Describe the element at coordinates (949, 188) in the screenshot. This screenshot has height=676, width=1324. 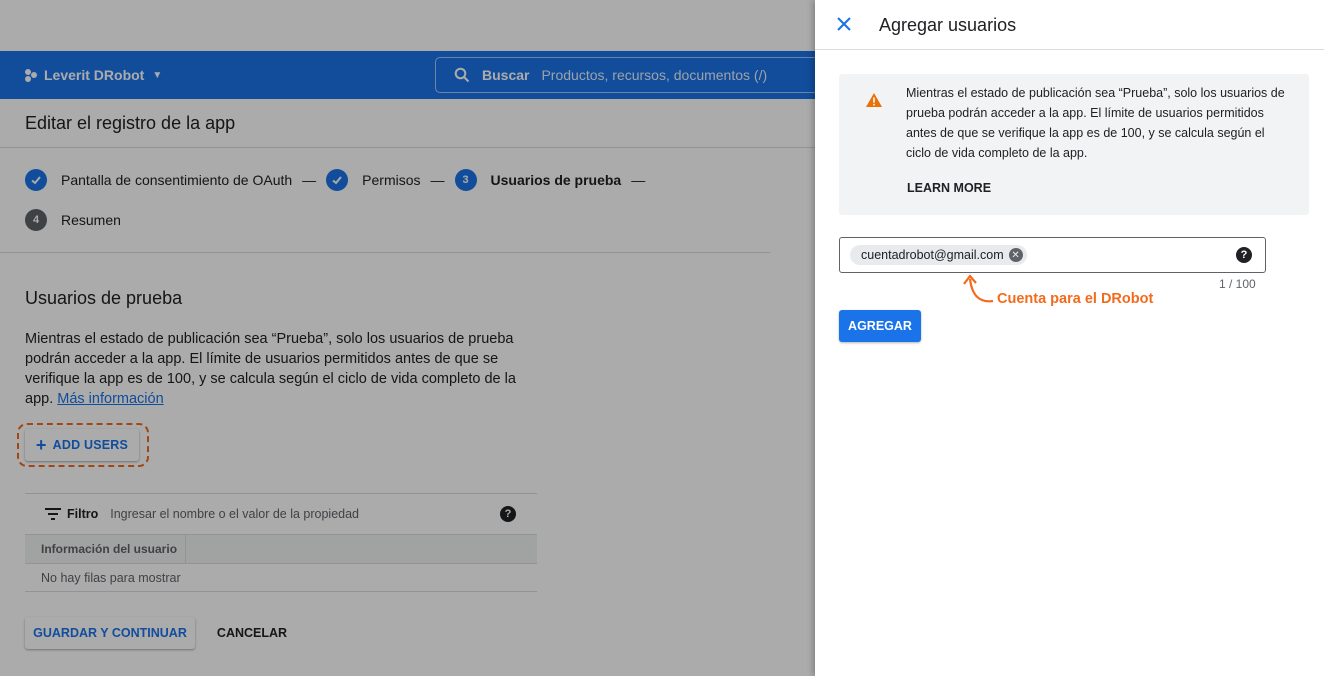
I see `learn-more-link: LEARN MORE` at that location.